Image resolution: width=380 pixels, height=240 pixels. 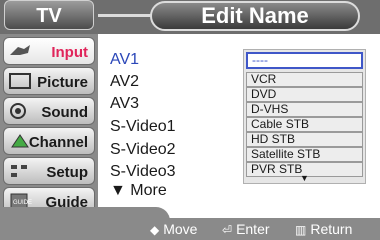 I want to click on sidebar-item-label: Setup, so click(x=67, y=172).